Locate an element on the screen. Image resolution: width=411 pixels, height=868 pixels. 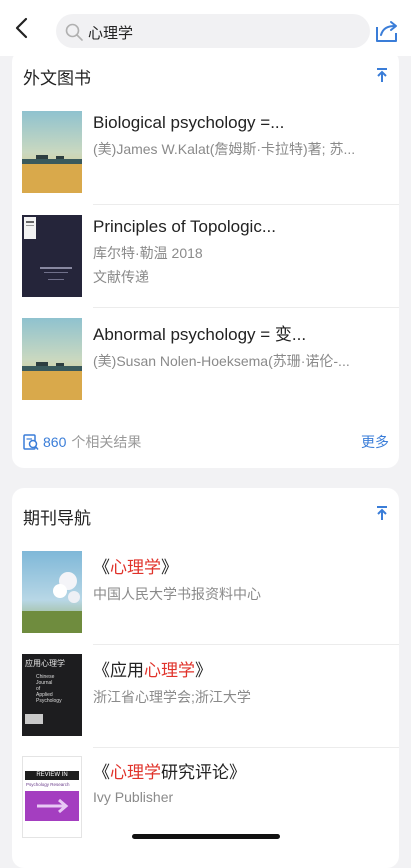
book-author-year: 库尔特·勒温 2018 is located at coordinates (148, 253).